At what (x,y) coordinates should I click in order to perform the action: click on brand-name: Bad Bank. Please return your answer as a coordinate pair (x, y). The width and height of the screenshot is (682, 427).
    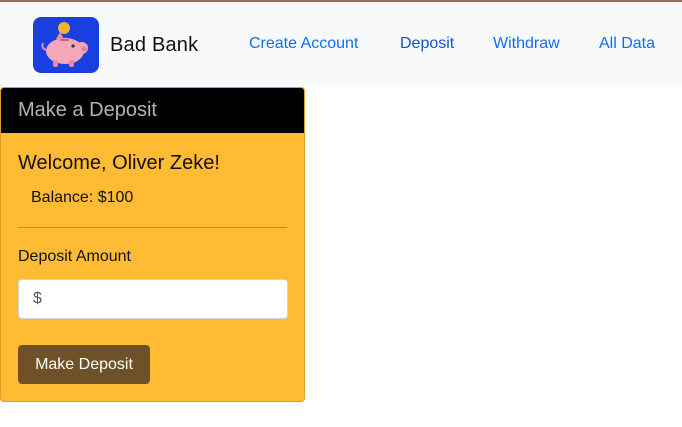
    Looking at the image, I should click on (154, 44).